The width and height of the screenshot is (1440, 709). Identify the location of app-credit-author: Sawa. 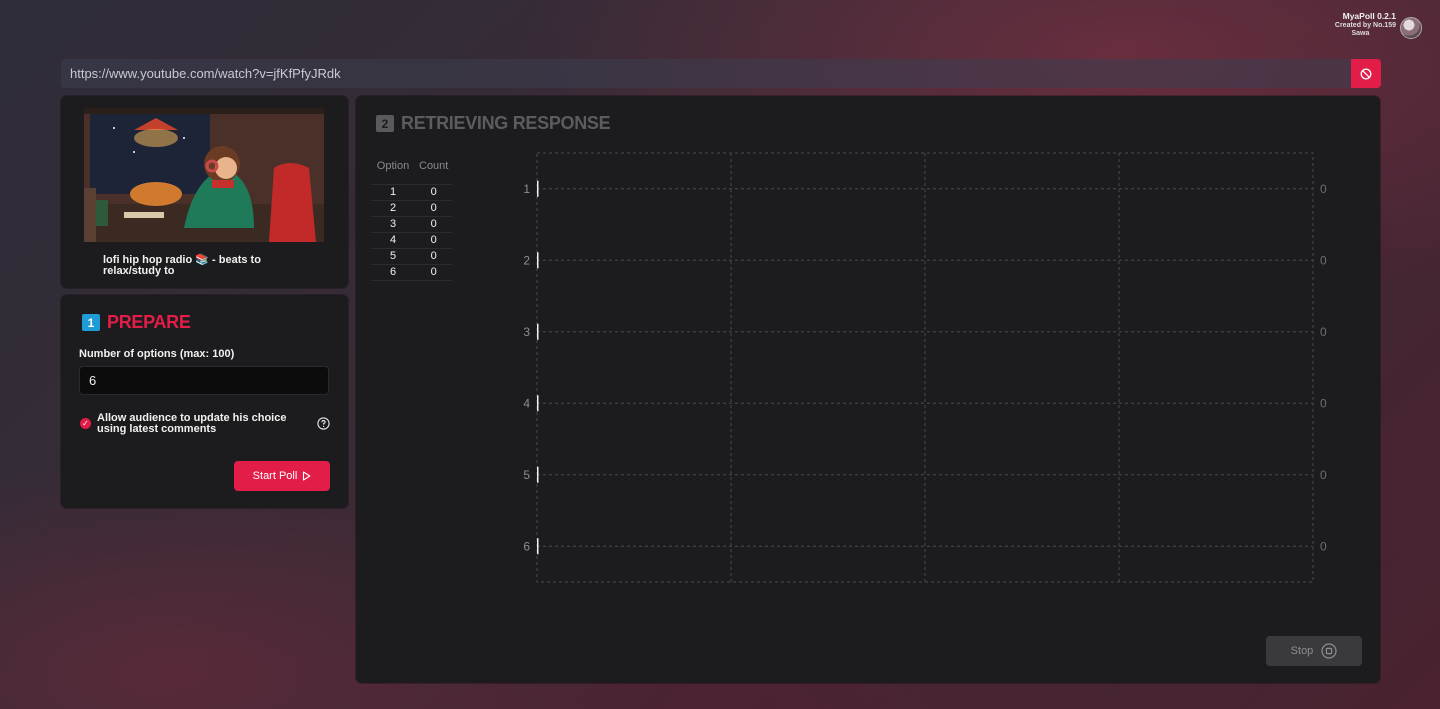
(1360, 33).